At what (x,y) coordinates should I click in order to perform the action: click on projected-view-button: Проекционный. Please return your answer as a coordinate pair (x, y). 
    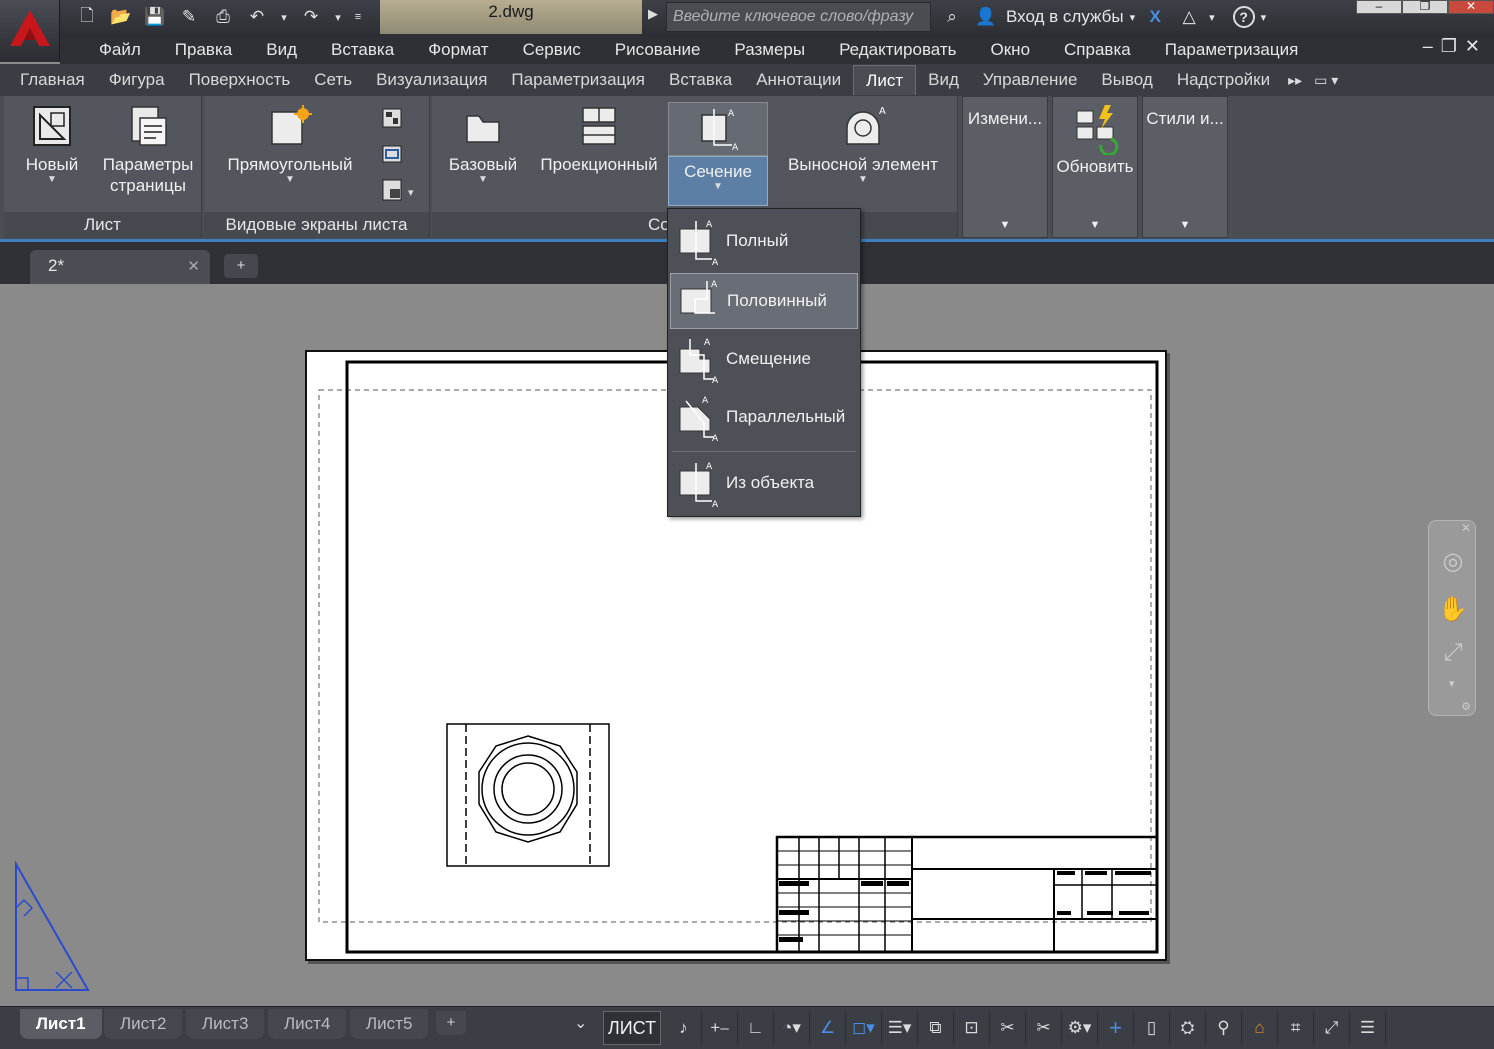
    Looking at the image, I should click on (599, 139).